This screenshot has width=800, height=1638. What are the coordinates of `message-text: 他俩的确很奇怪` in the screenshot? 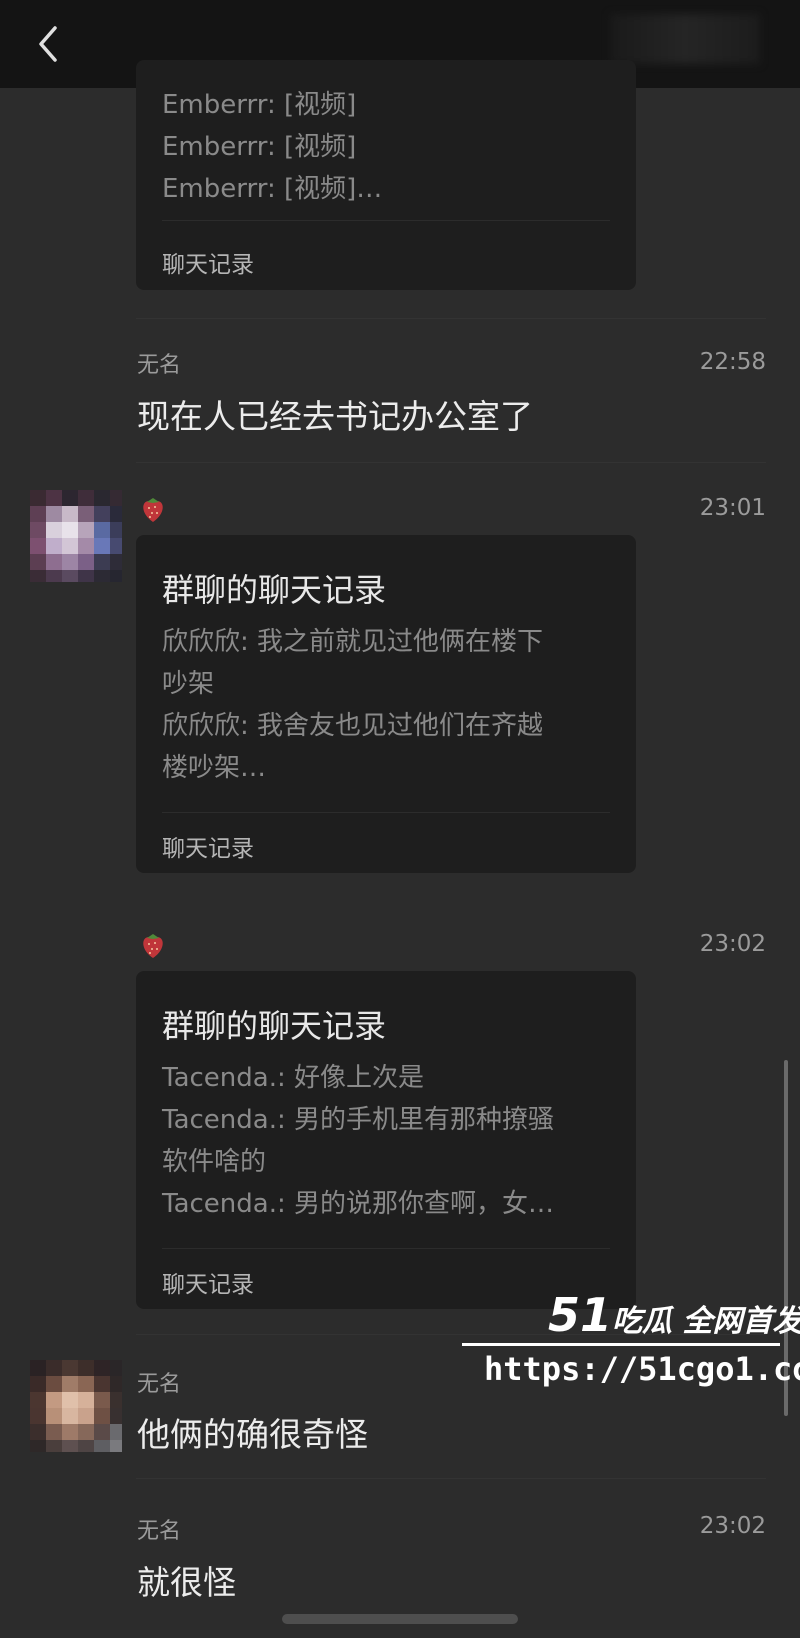 It's located at (252, 1432).